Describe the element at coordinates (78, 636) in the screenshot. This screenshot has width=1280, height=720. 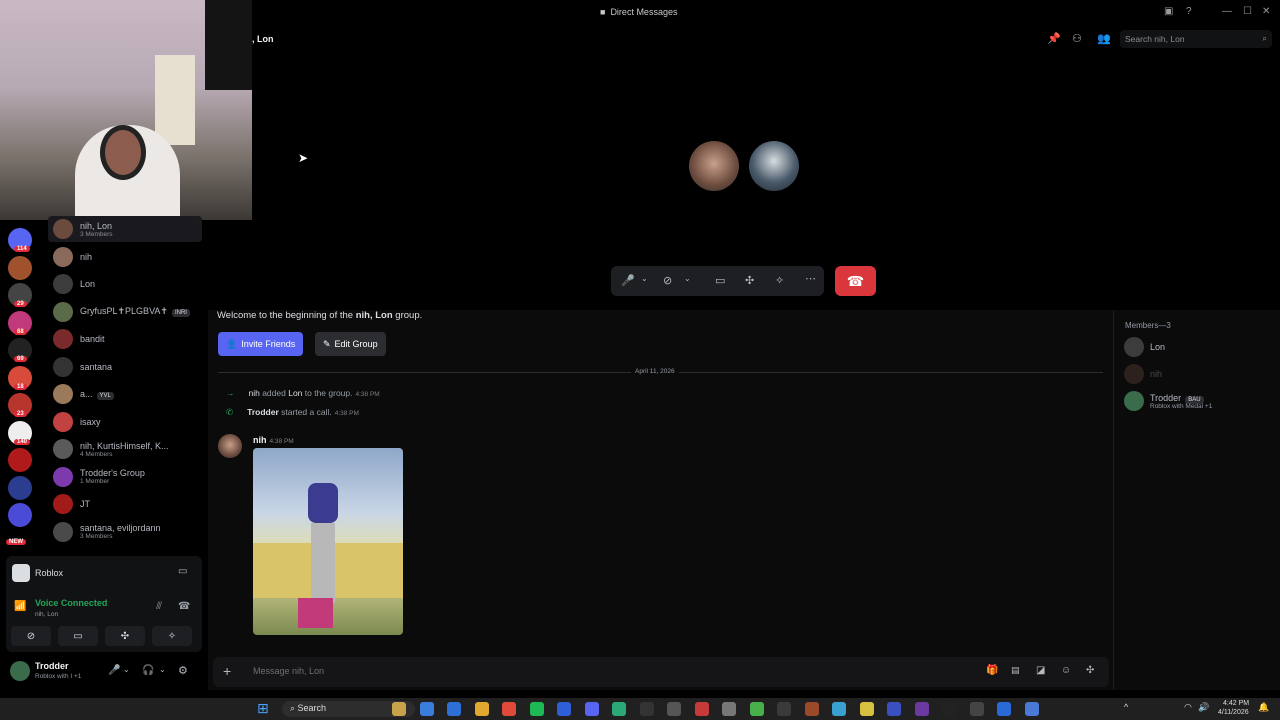
I see `screen-share-button: ▭` at that location.